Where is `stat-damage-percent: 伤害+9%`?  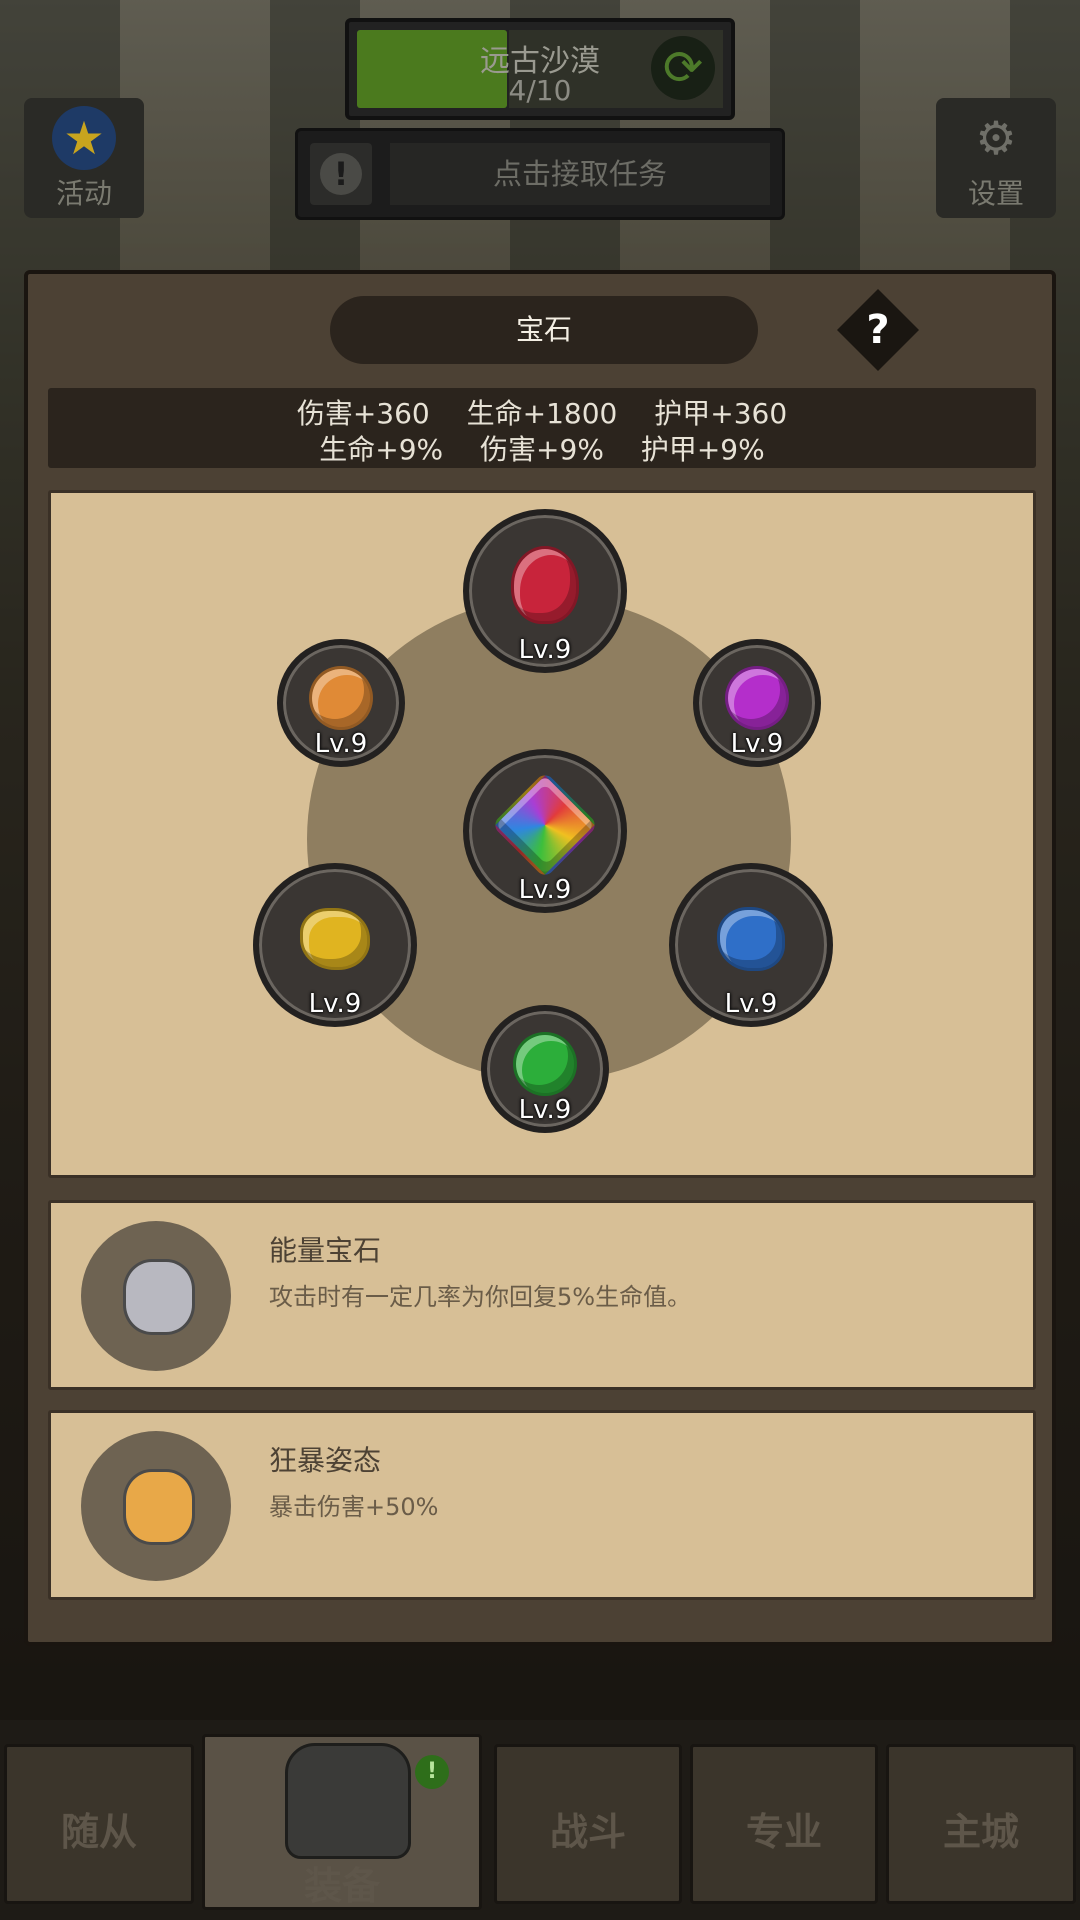
stat-damage-percent: 伤害+9% is located at coordinates (542, 449).